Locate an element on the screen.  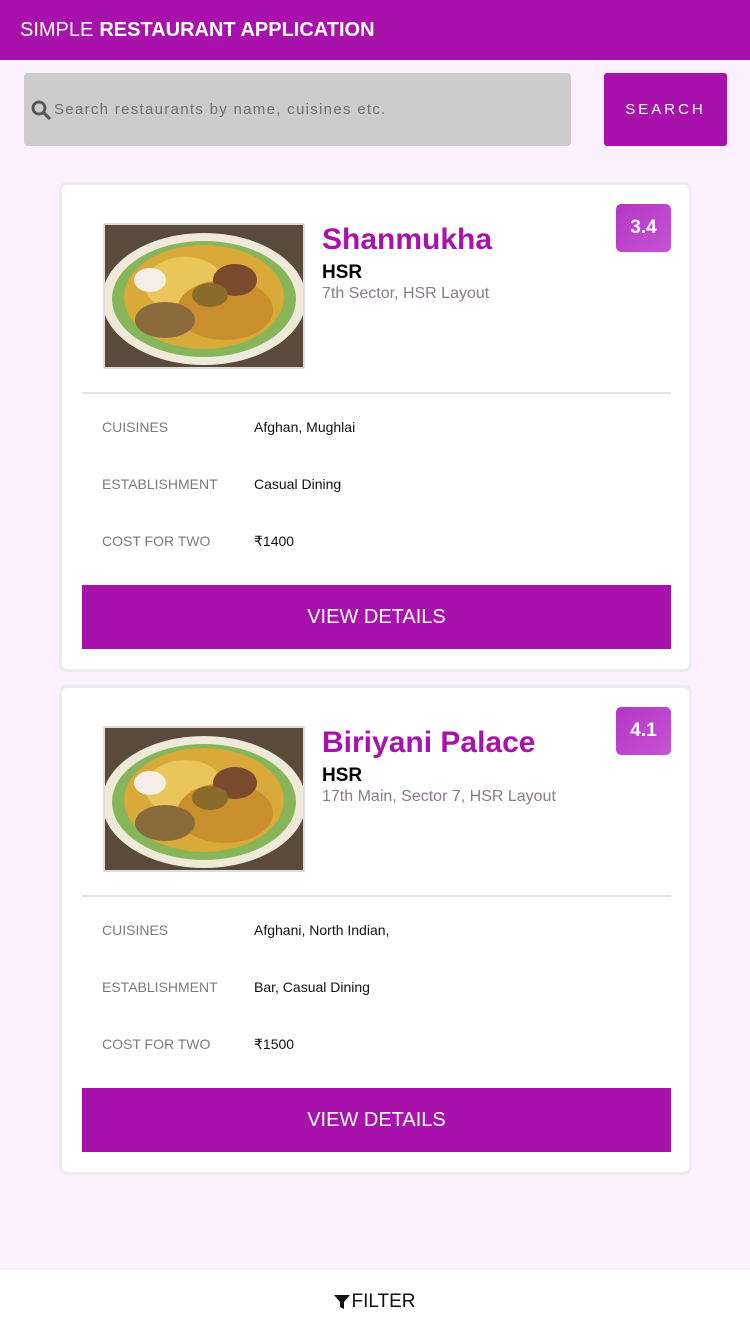
app-title-bold: RESTAURANT APPLICATION is located at coordinates (237, 29).